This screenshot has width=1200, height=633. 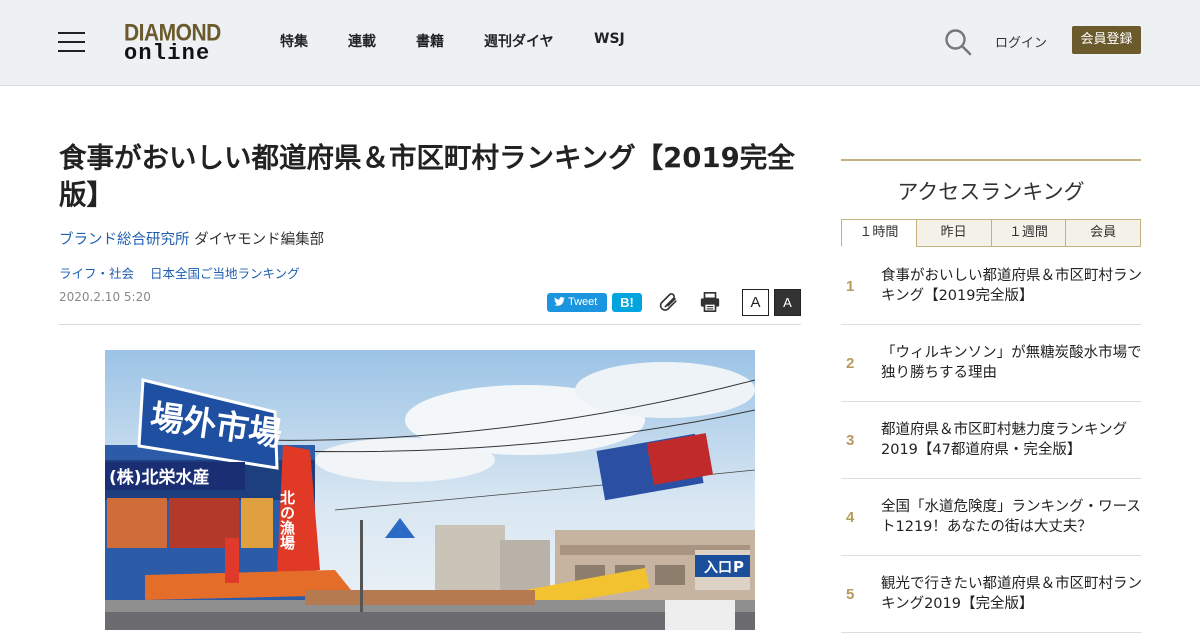 What do you see at coordinates (519, 41) in the screenshot?
I see `nav-item-weekly-diamond: 週刊ダイヤ` at bounding box center [519, 41].